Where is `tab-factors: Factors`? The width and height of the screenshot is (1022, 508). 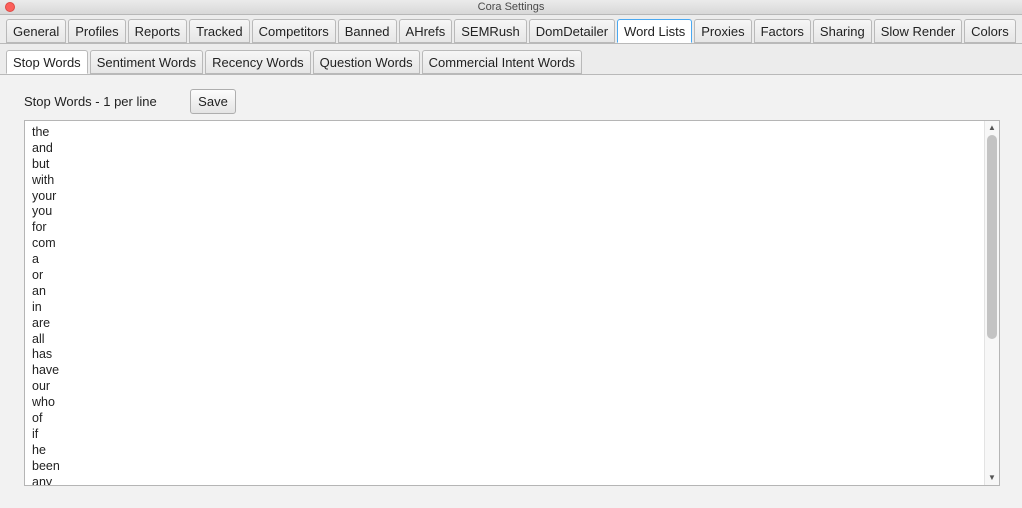 tab-factors: Factors is located at coordinates (782, 31).